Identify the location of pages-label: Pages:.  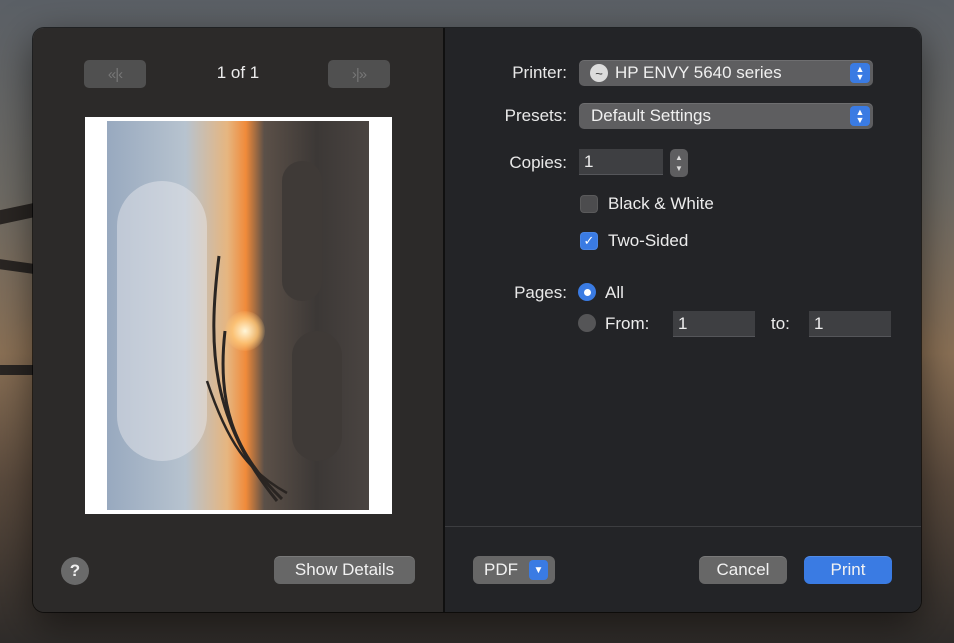
(540, 292).